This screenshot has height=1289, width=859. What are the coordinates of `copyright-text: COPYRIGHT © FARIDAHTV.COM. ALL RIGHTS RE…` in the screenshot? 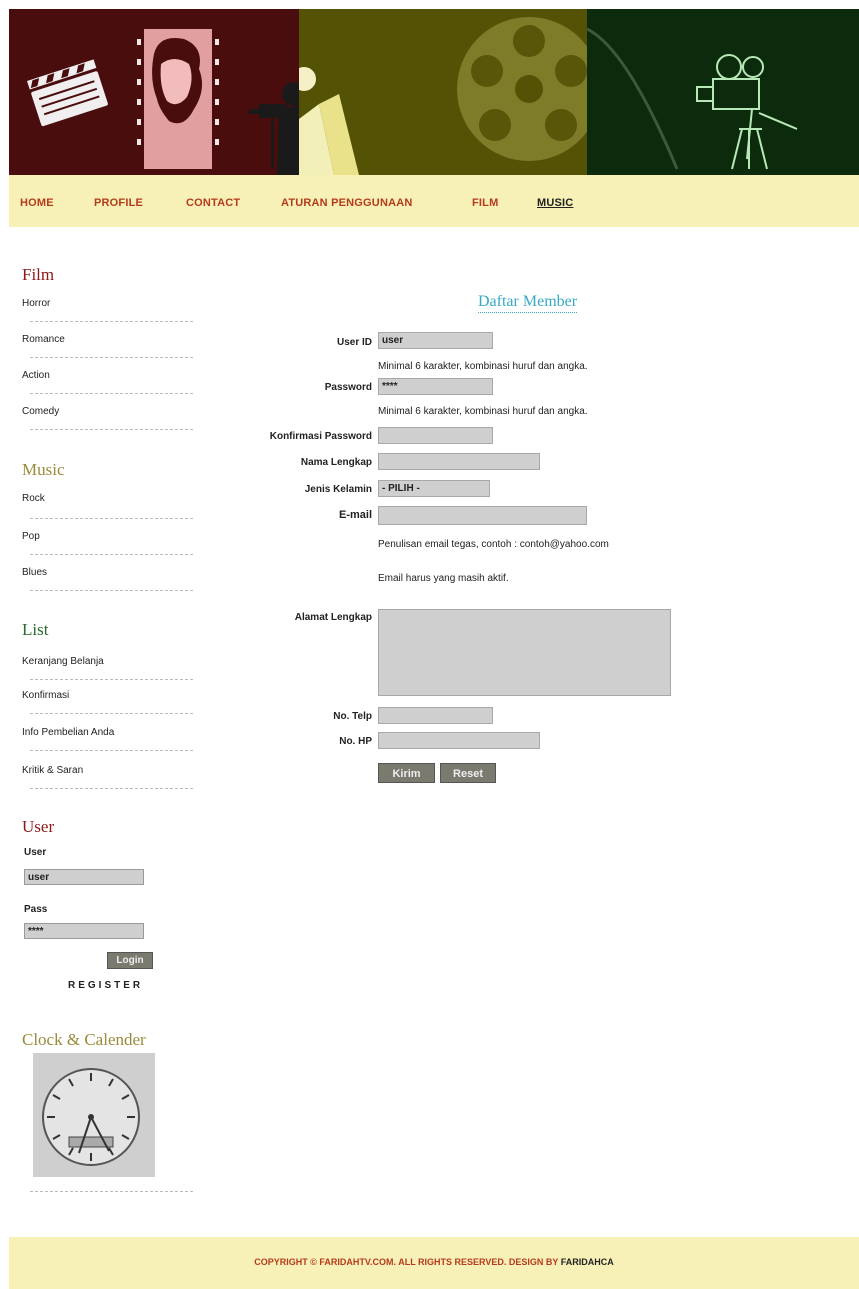 It's located at (406, 1262).